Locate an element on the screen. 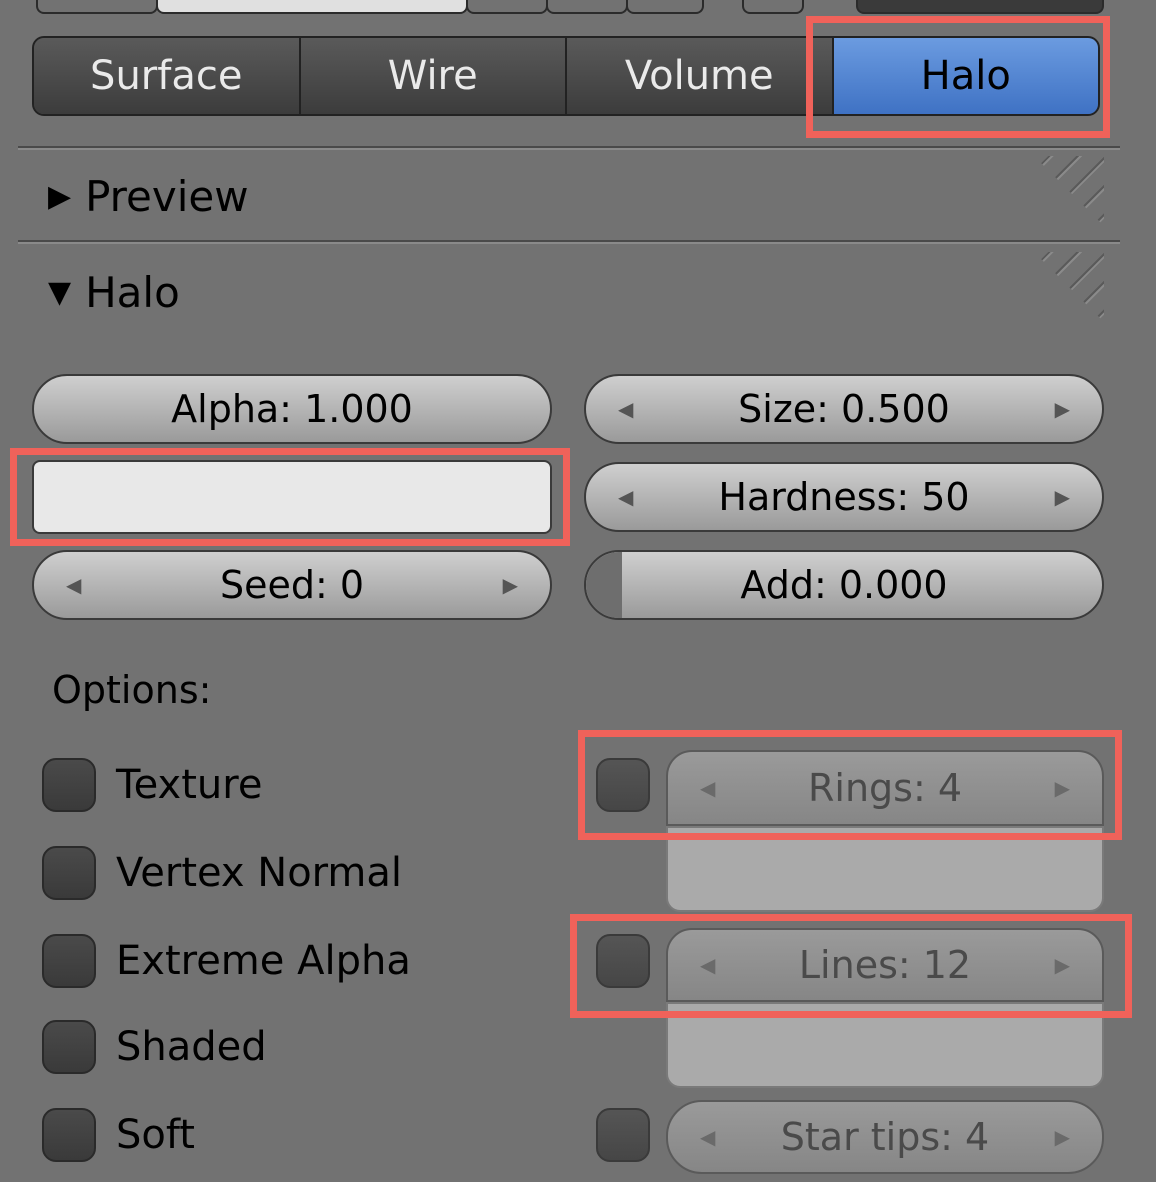 The image size is (1156, 1182). lines-color-swatch is located at coordinates (885, 1045).